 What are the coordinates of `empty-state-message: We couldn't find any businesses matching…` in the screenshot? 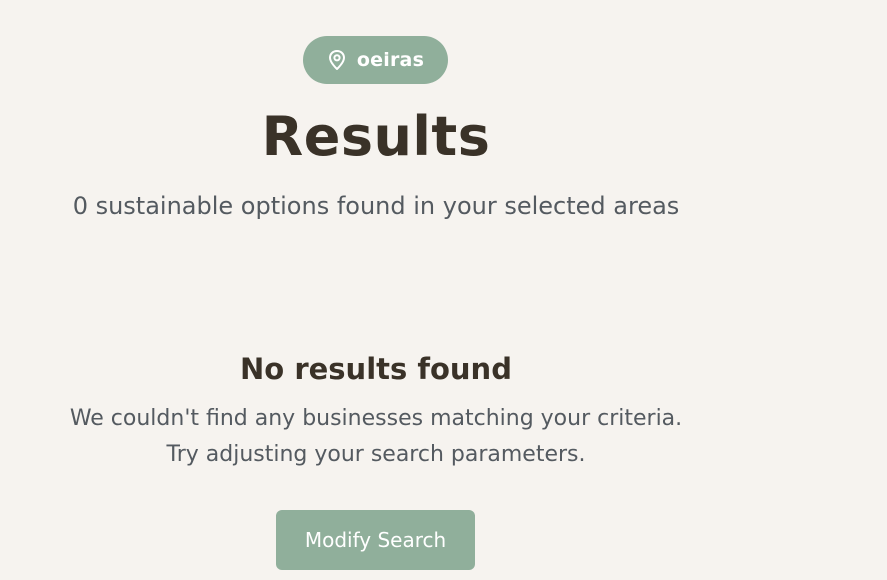 It's located at (376, 418).